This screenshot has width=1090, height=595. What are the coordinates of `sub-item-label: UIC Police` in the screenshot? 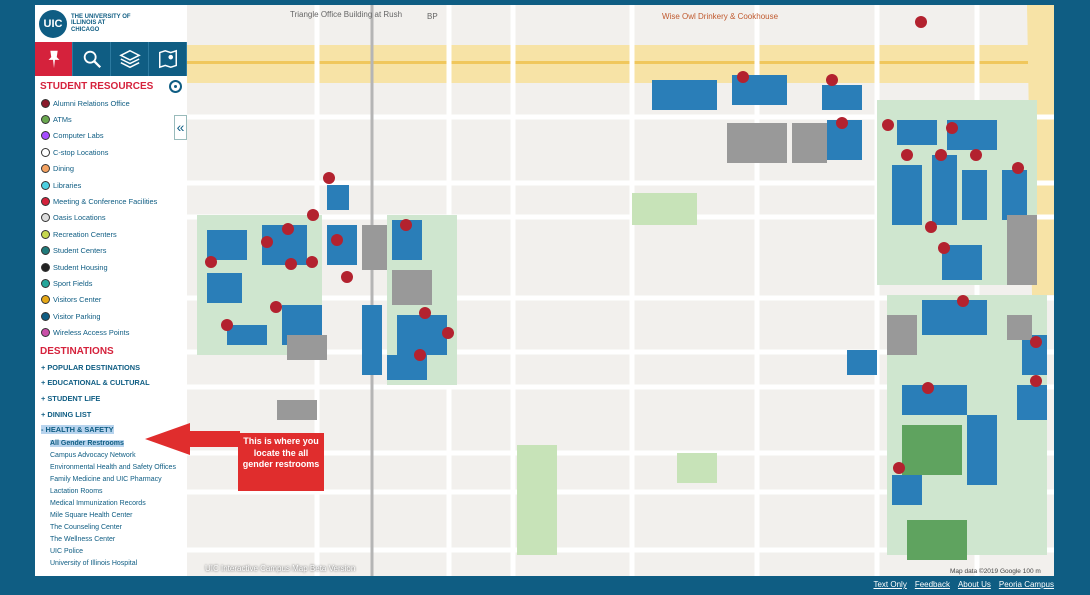 It's located at (67, 551).